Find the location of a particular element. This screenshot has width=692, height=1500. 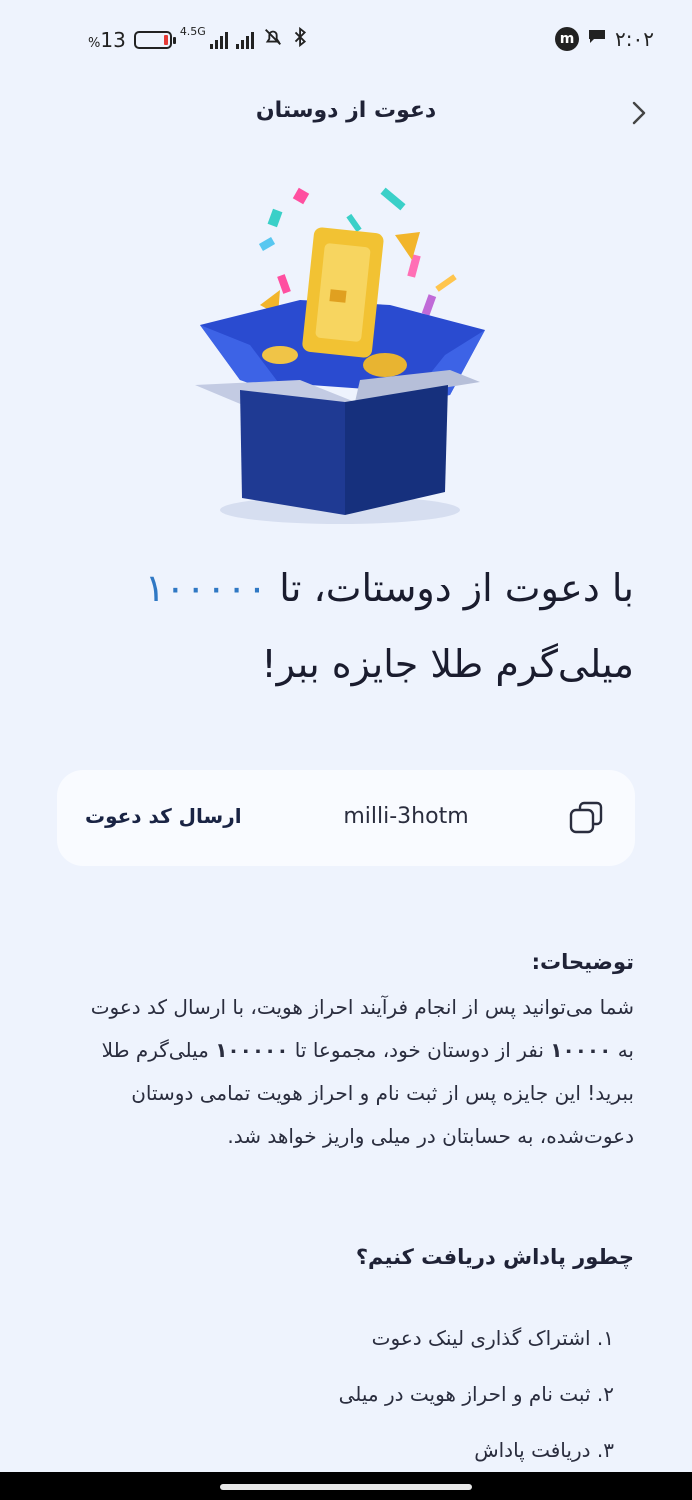

signal-icon is located at coordinates (218, 40).